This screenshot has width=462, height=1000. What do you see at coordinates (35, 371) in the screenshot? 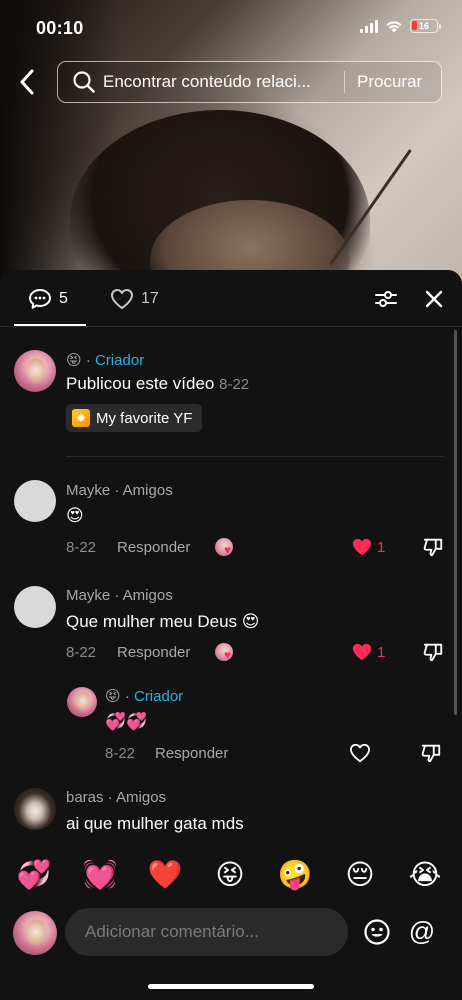
I see `creator-avatar` at bounding box center [35, 371].